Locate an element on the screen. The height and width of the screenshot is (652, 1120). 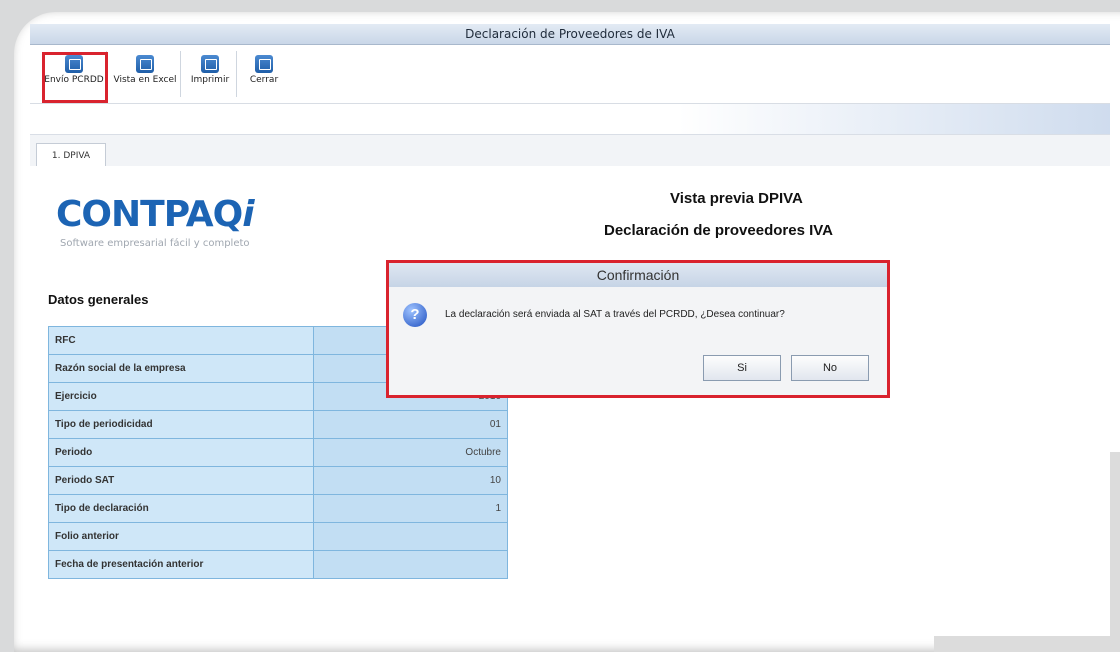
send-pcrdd-highlight is located at coordinates (75, 77).